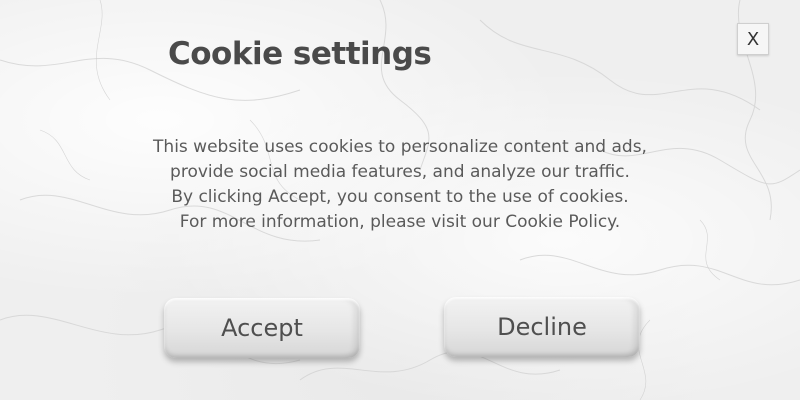 The image size is (800, 400). I want to click on close-button: X, so click(753, 39).